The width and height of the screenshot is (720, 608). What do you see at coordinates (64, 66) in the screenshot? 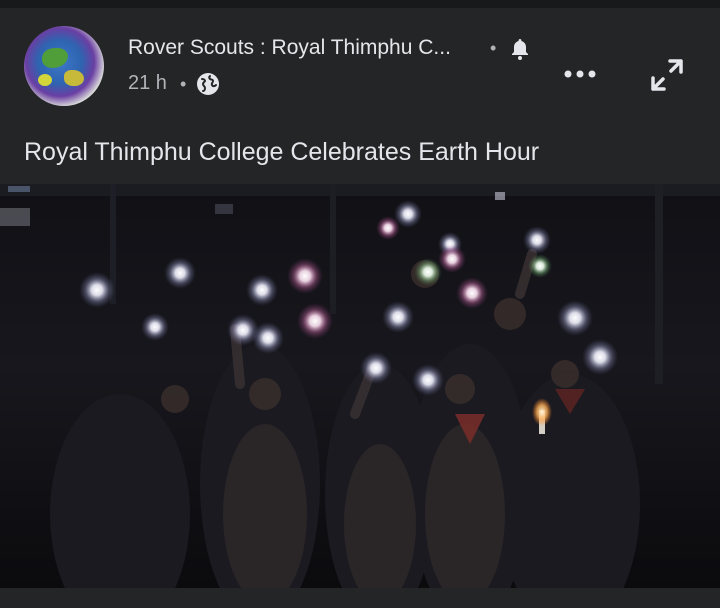
I see `page-avatar` at bounding box center [64, 66].